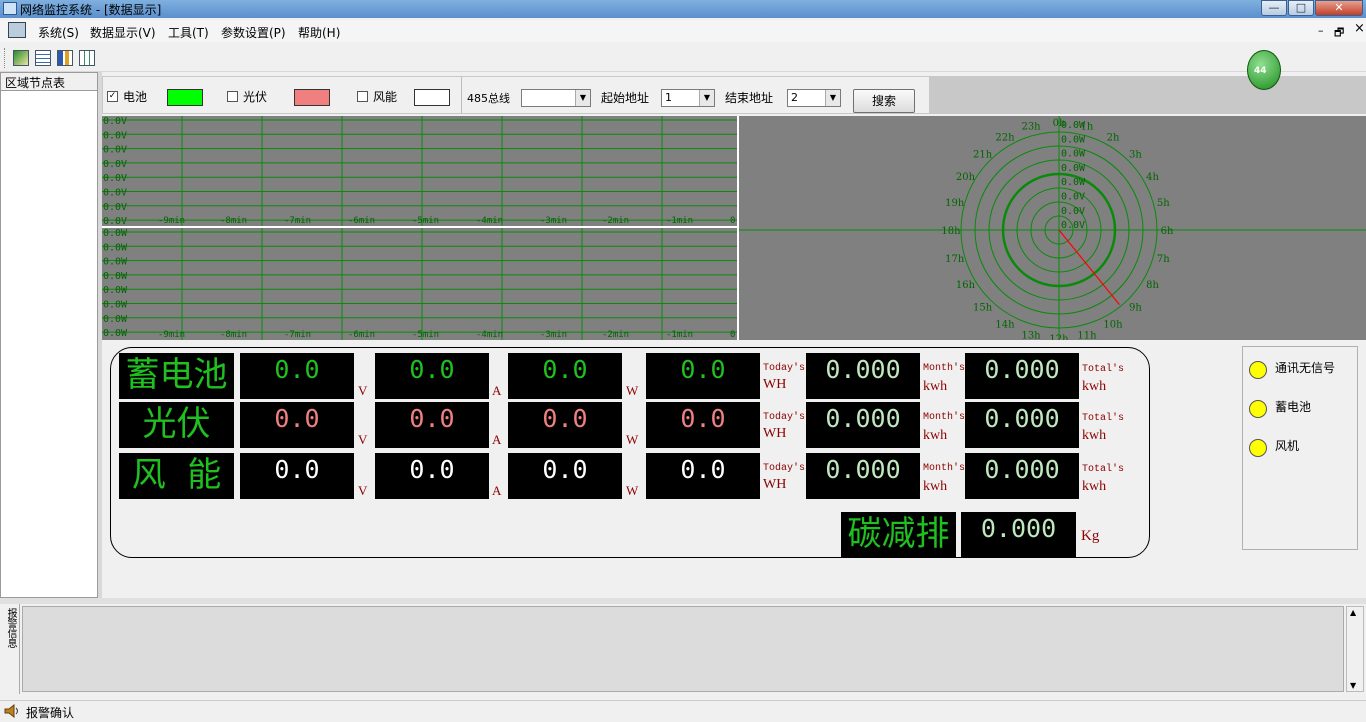 Image resolution: width=1366 pixels, height=722 pixels. Describe the element at coordinates (171, 221) in the screenshot. I see `x-tick-label: -9min` at that location.